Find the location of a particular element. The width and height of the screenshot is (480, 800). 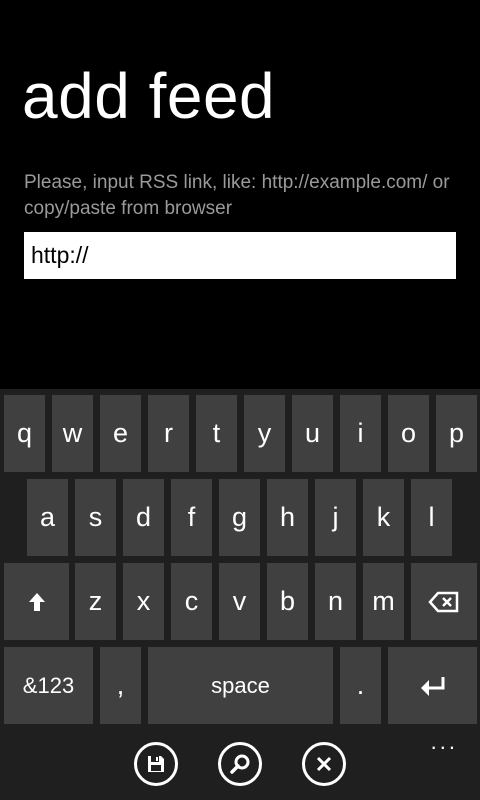

key-m: m is located at coordinates (383, 601).